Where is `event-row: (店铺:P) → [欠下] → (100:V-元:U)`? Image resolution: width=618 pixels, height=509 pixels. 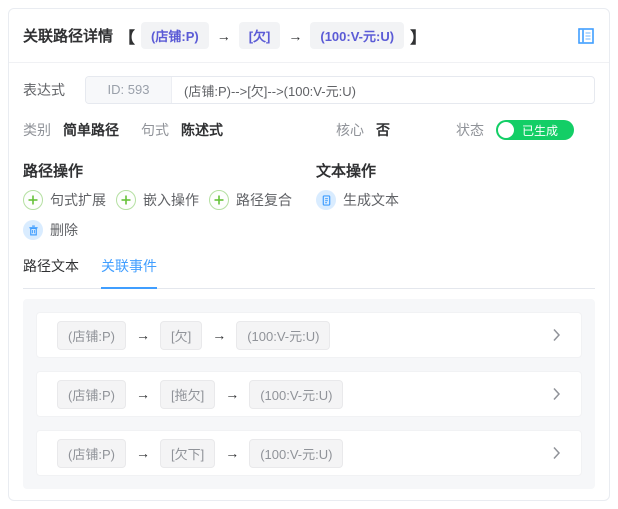
event-row: (店铺:P) → [欠下] → (100:V-元:U) is located at coordinates (309, 453).